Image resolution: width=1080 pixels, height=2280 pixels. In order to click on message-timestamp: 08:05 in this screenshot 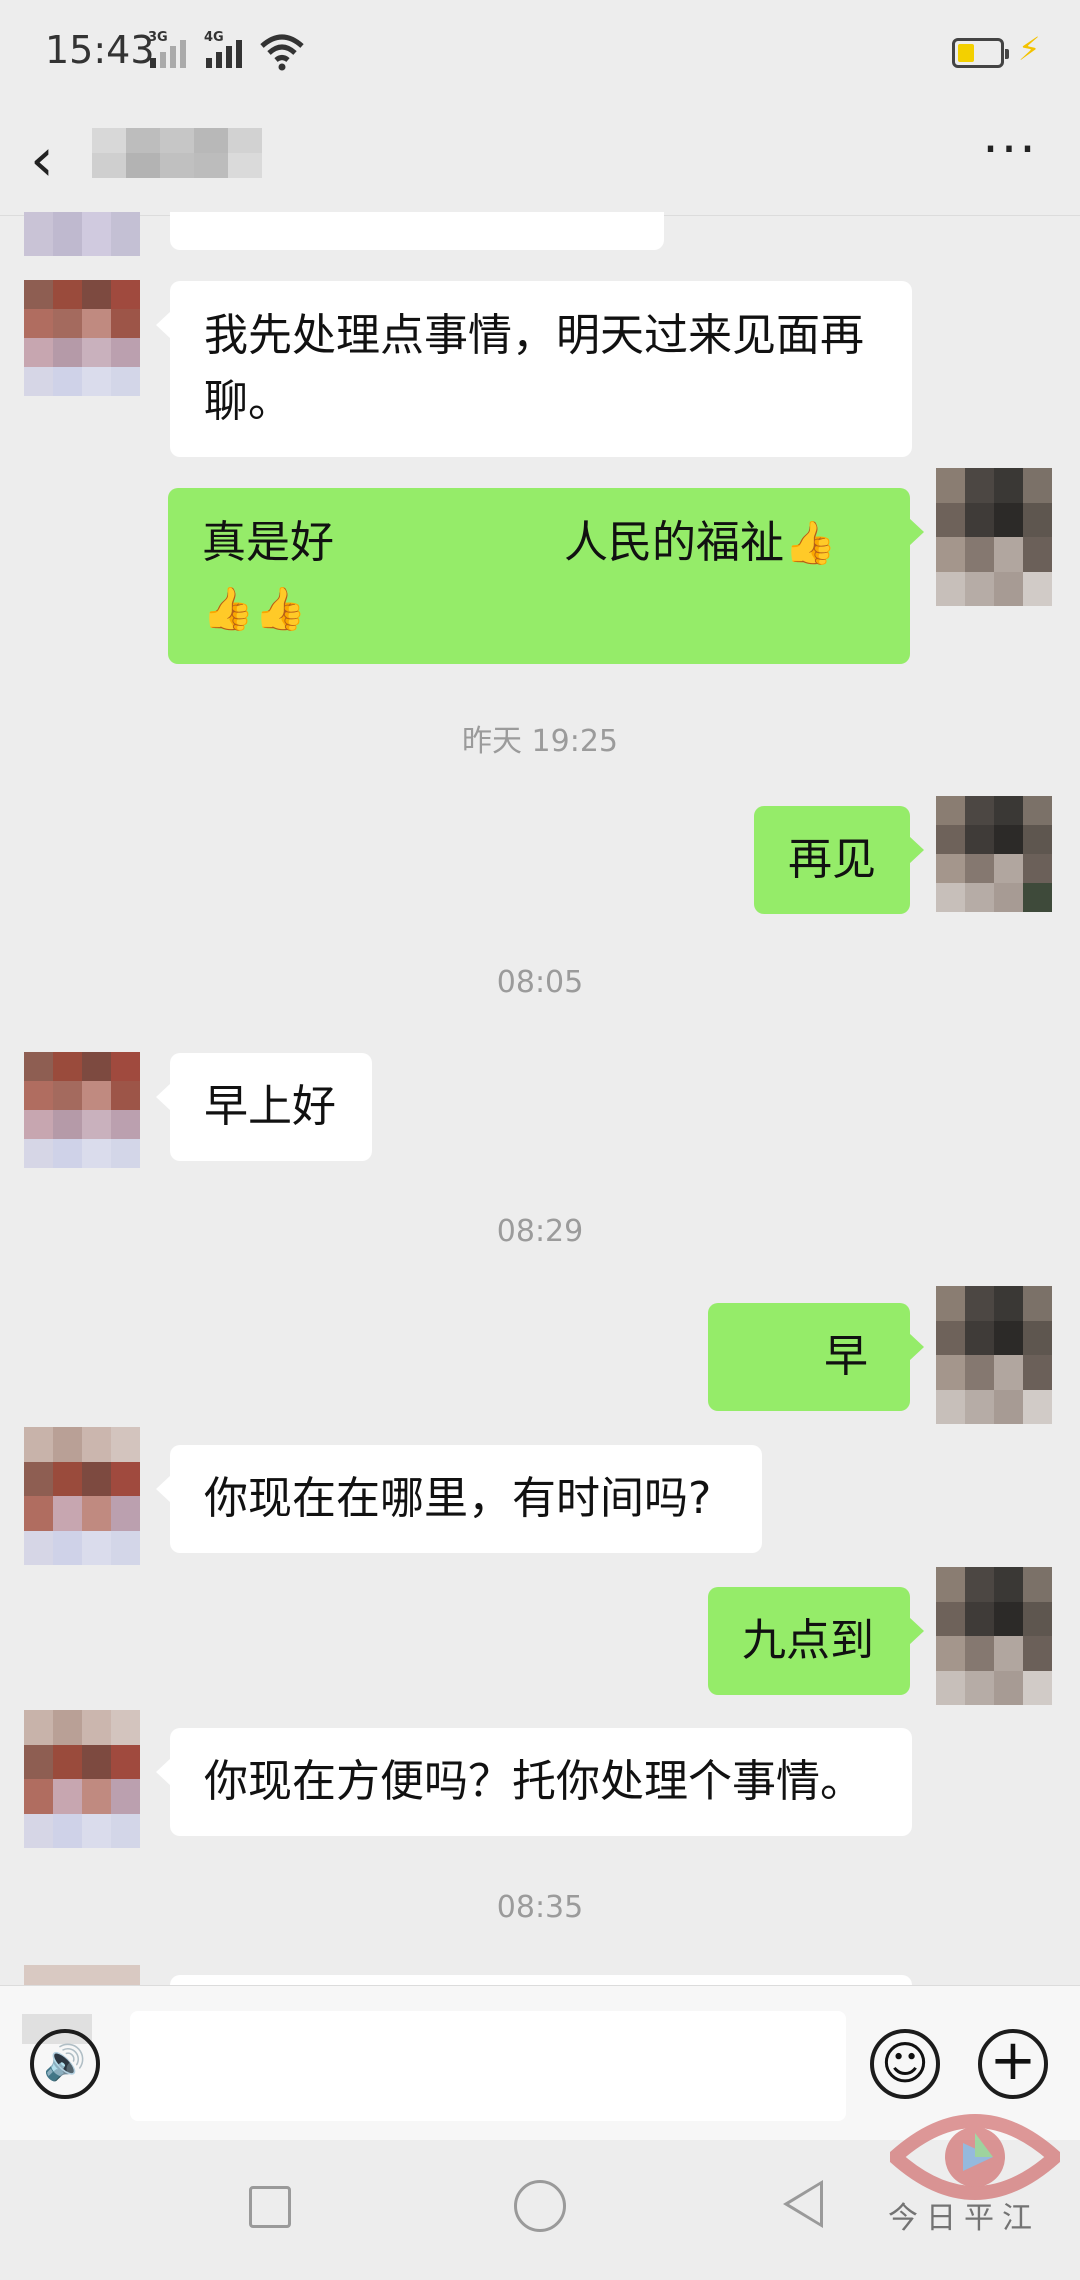, I will do `click(540, 982)`.